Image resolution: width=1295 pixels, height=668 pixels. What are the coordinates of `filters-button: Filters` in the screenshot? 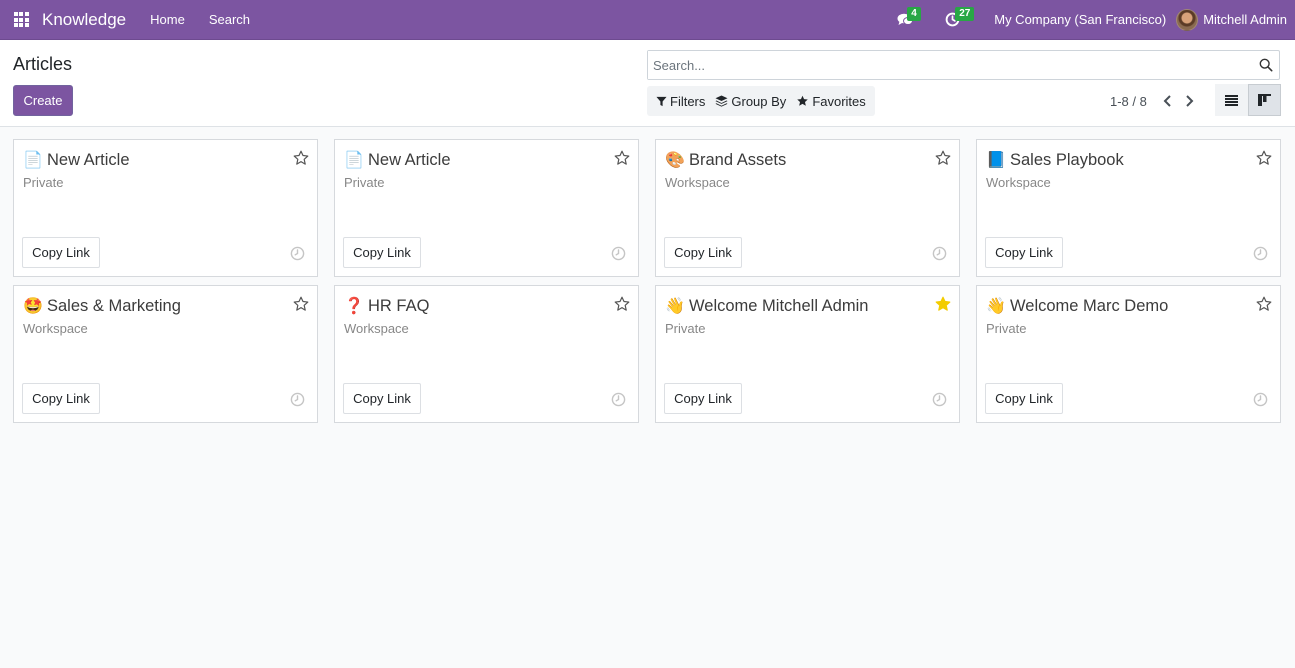 It's located at (680, 101).